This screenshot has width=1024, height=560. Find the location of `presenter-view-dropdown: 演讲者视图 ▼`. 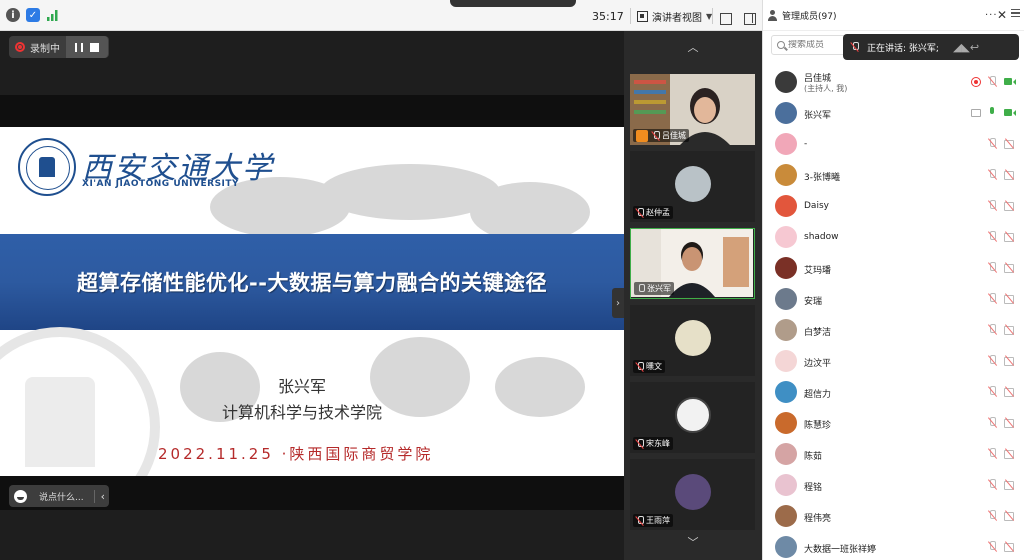

presenter-view-dropdown: 演讲者视图 ▼ is located at coordinates (674, 16).